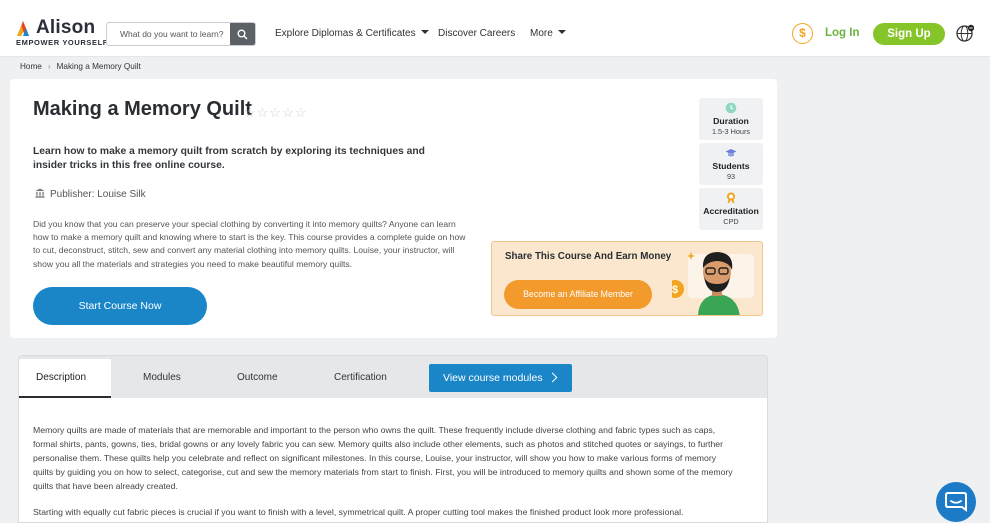 This screenshot has height=523, width=990. What do you see at coordinates (493, 378) in the screenshot?
I see `view-modules-label: View course modules` at bounding box center [493, 378].